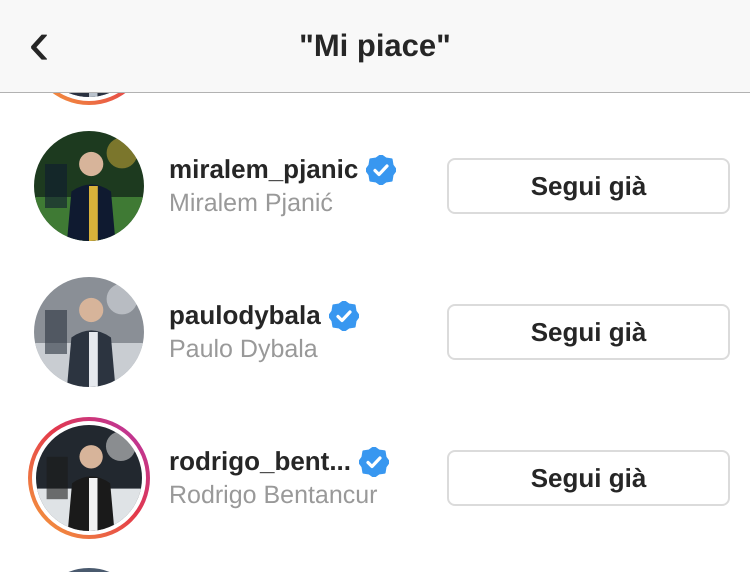  What do you see at coordinates (39, 46) in the screenshot?
I see `back-button: ‹` at bounding box center [39, 46].